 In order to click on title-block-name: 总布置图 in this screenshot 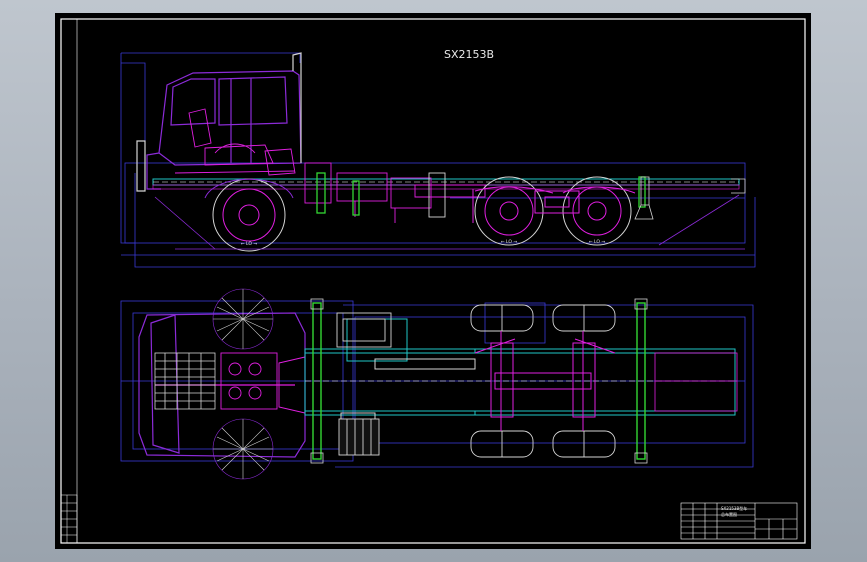, I will do `click(729, 514)`.